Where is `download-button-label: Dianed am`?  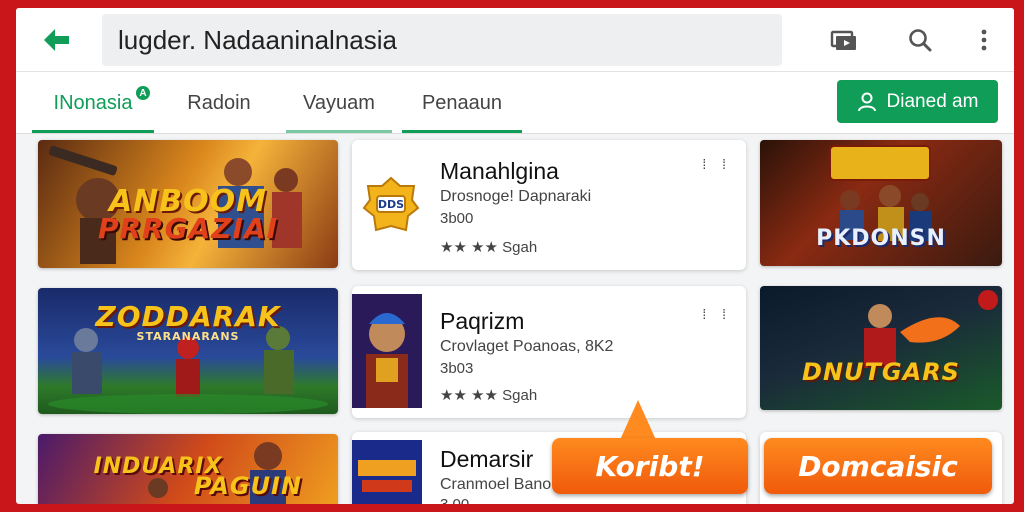
download-button-label: Dianed am is located at coordinates (932, 101).